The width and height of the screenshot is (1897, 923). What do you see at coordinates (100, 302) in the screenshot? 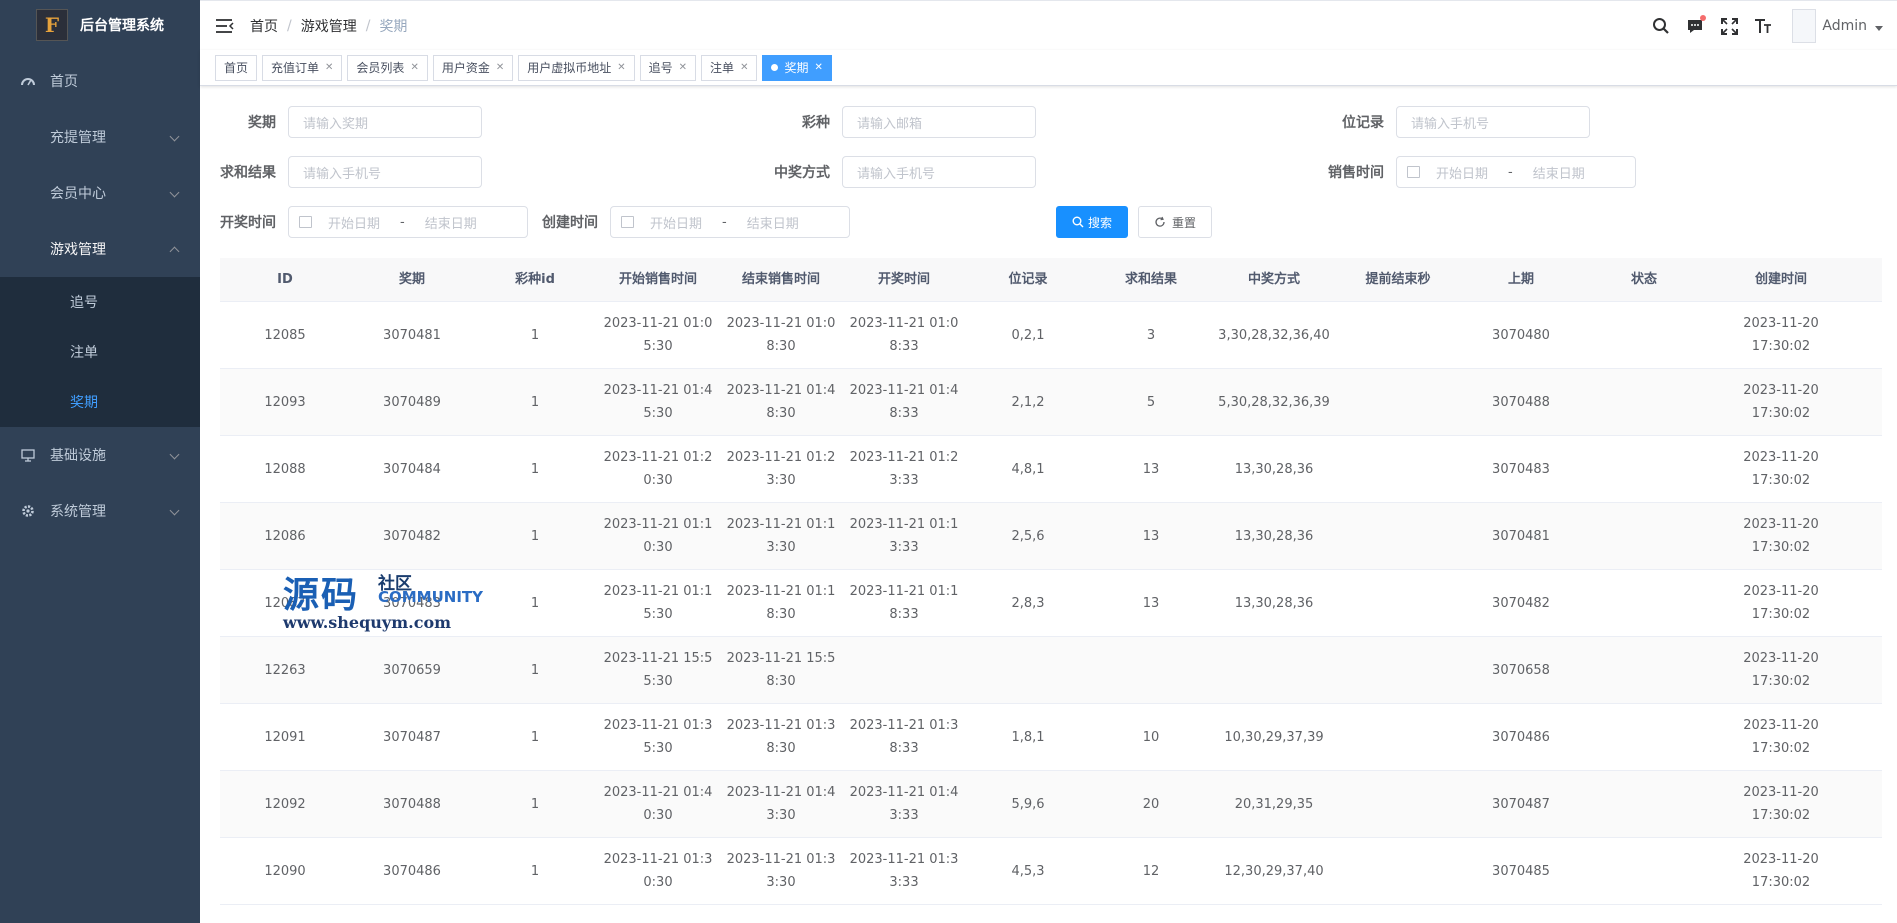
I see `sidebar-item-chase: 追号` at bounding box center [100, 302].